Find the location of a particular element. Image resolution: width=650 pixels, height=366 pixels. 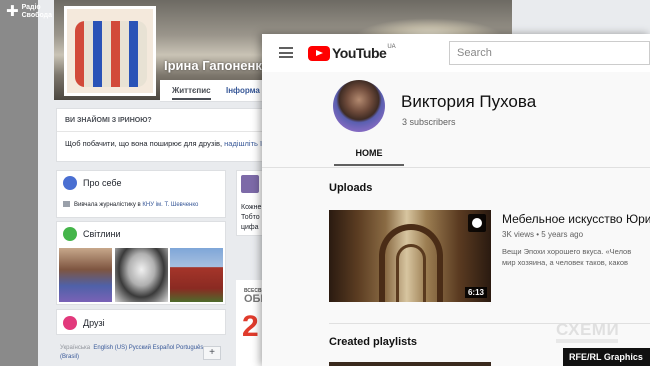

know-header: ВИ ЗНАЙОМІ З ІРИНОЮ? is located at coordinates (108, 120).